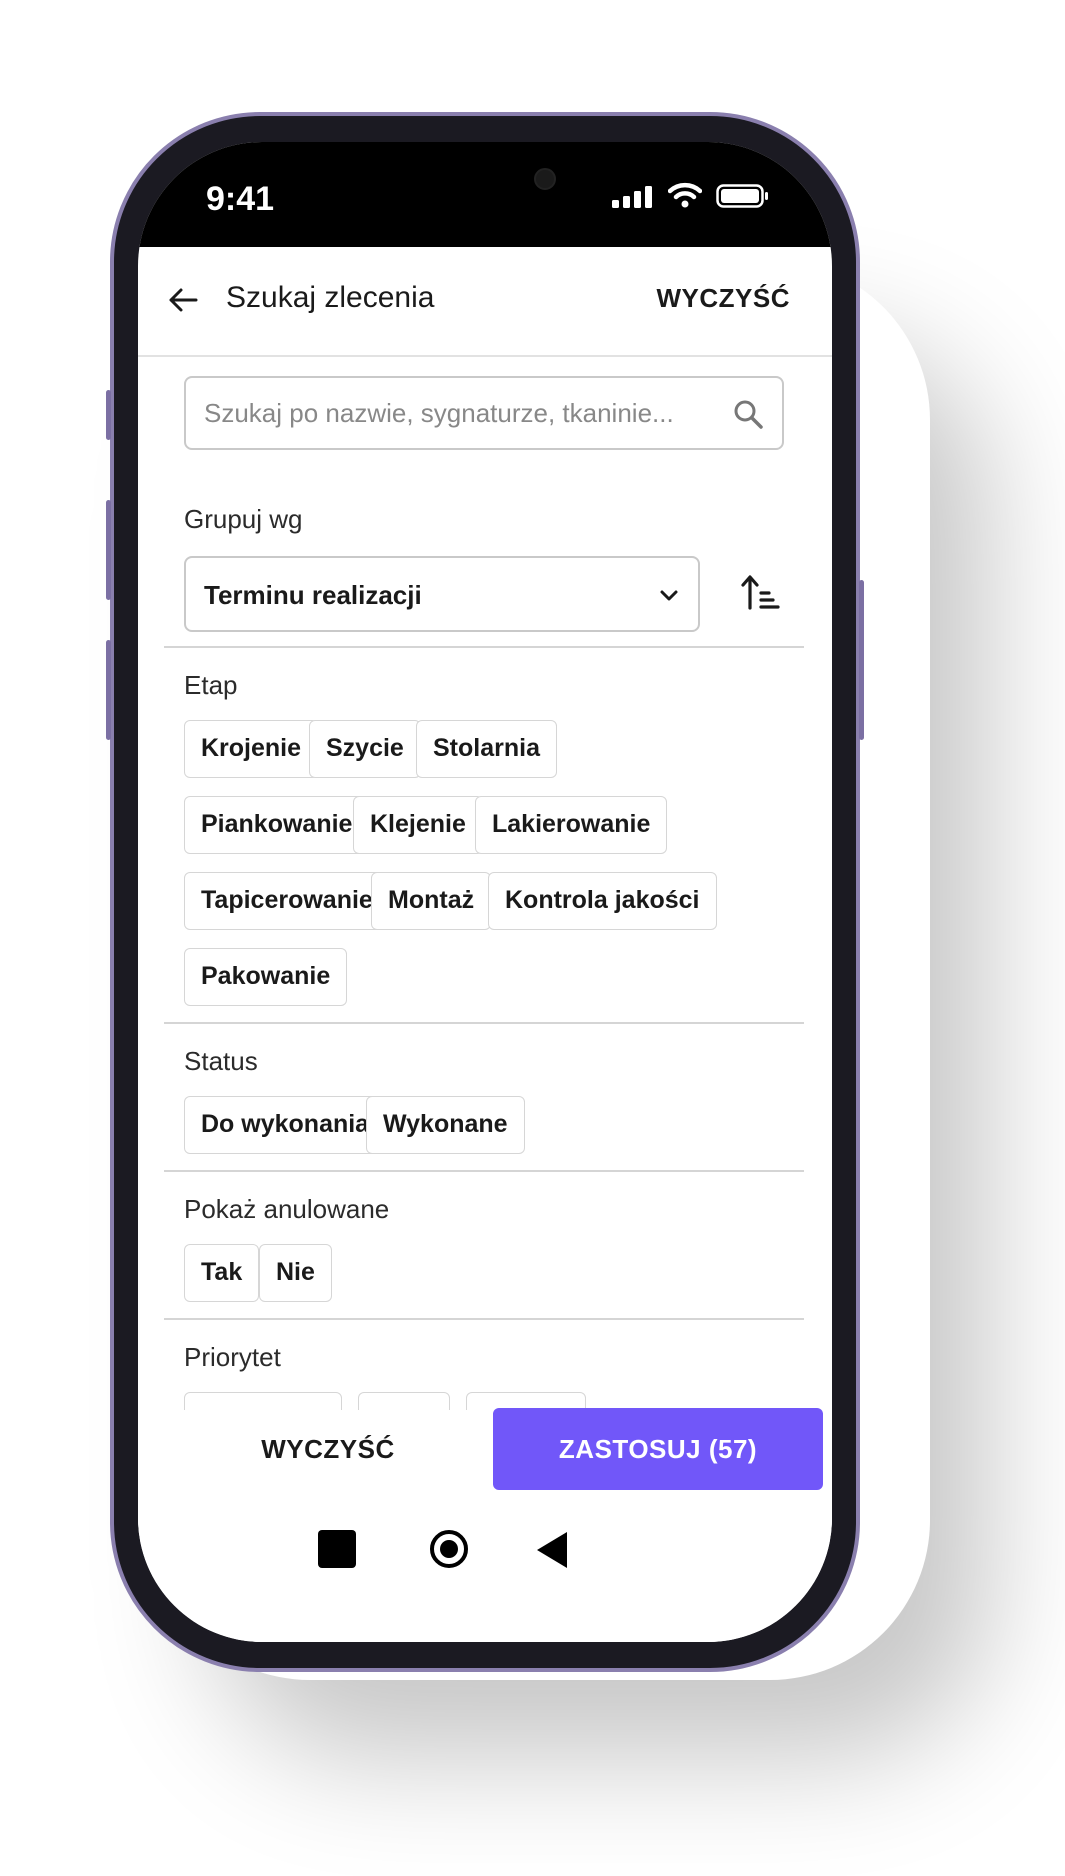  Describe the element at coordinates (545, 179) in the screenshot. I see `camera-icon` at that location.